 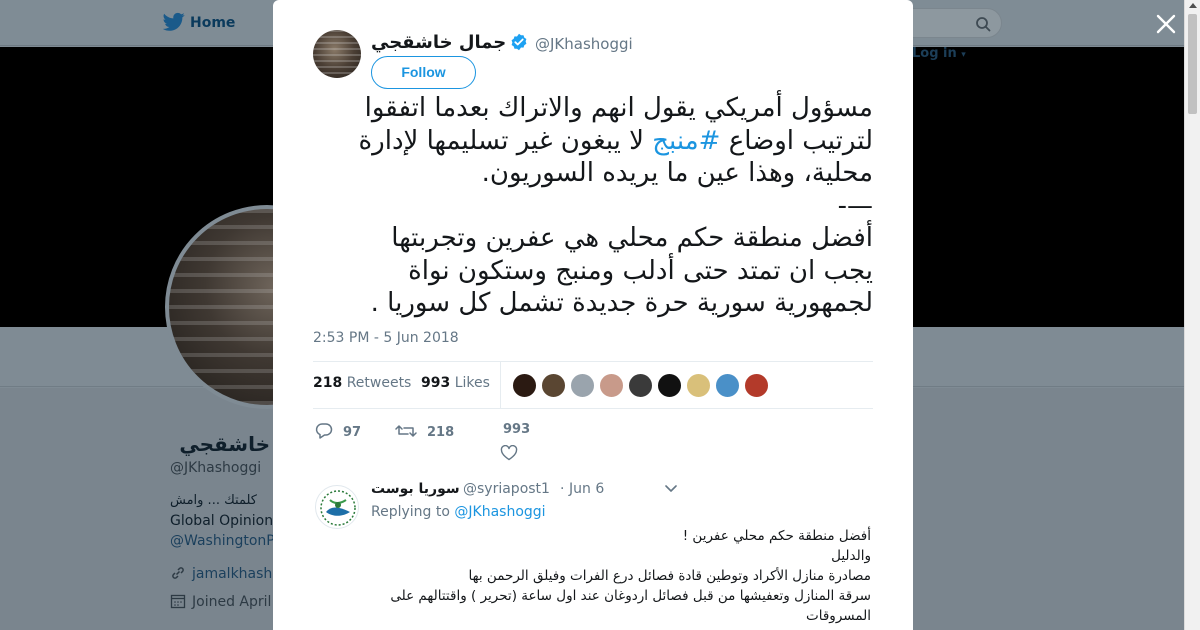 What do you see at coordinates (1166, 24) in the screenshot?
I see `close-icon` at bounding box center [1166, 24].